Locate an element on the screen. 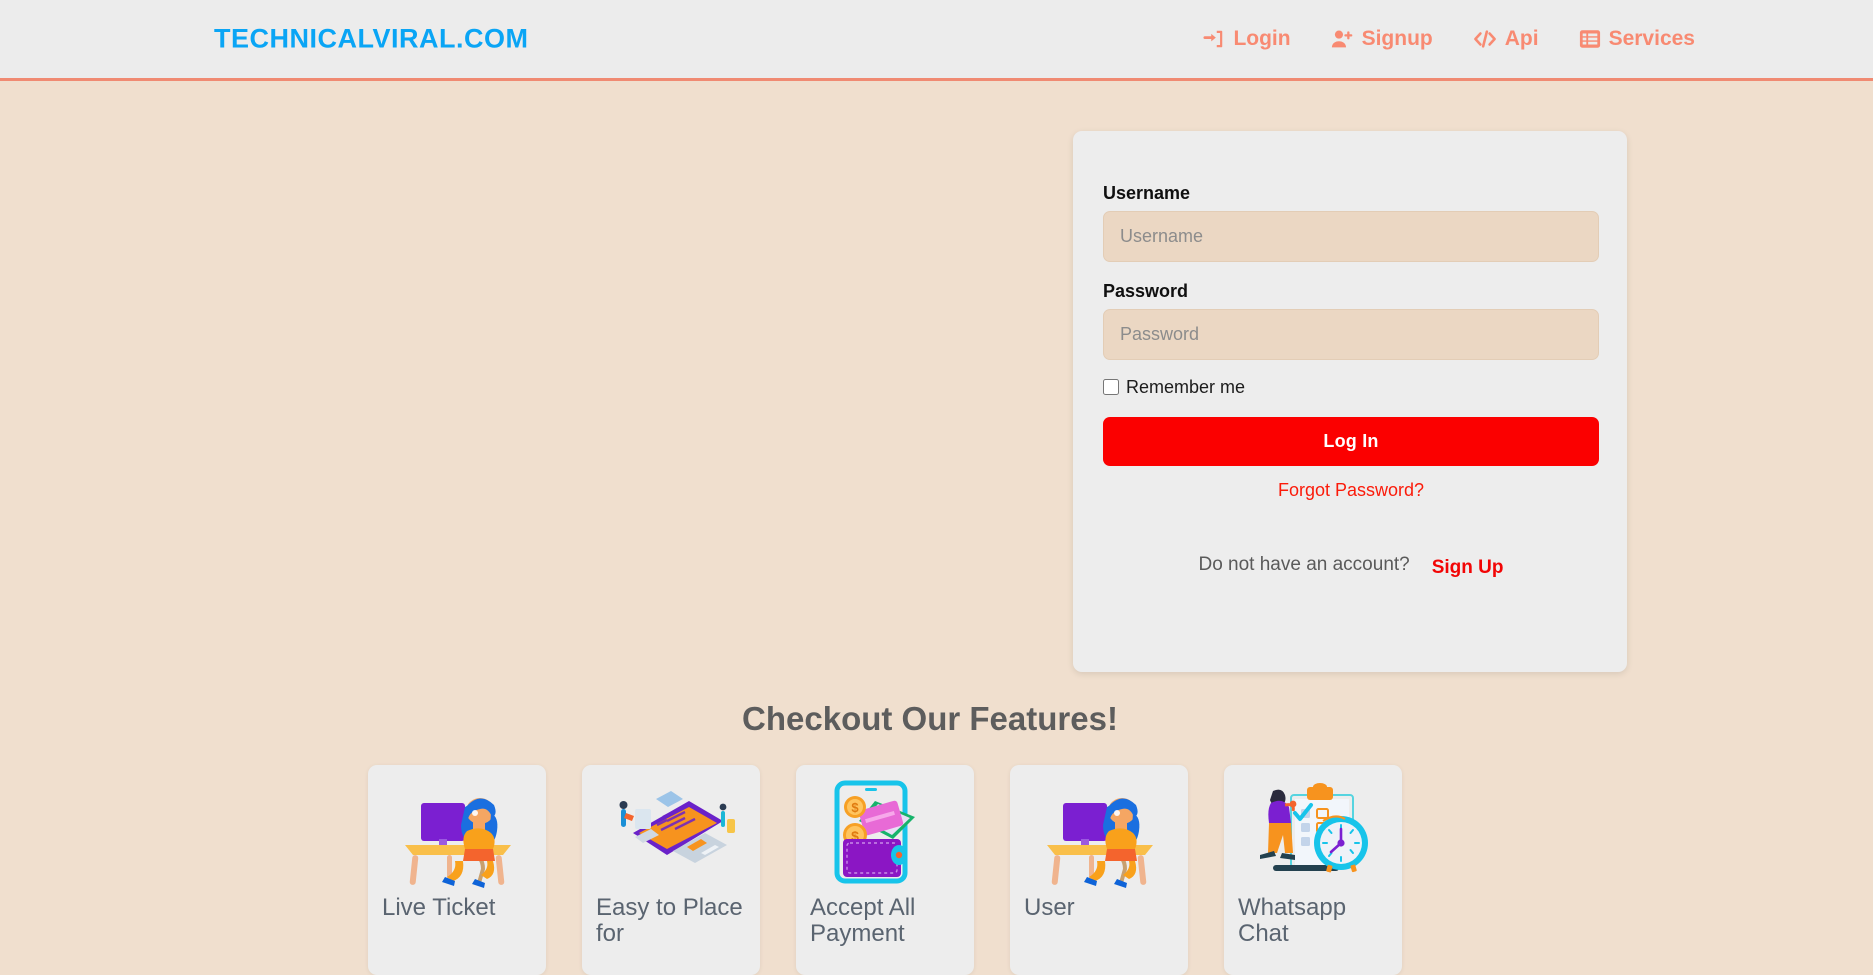 The image size is (1873, 975). password-input is located at coordinates (1351, 334).